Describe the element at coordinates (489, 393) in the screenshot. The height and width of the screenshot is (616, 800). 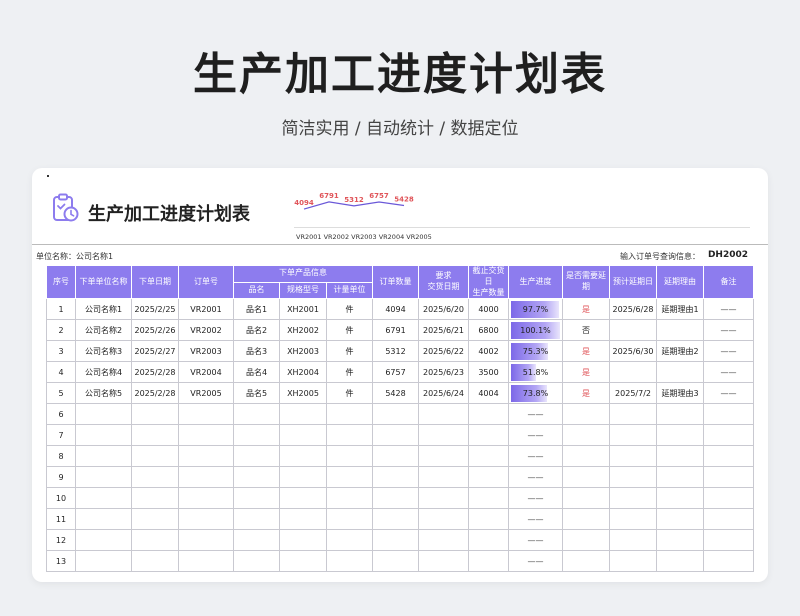
I see `cell-produced: 4004` at that location.